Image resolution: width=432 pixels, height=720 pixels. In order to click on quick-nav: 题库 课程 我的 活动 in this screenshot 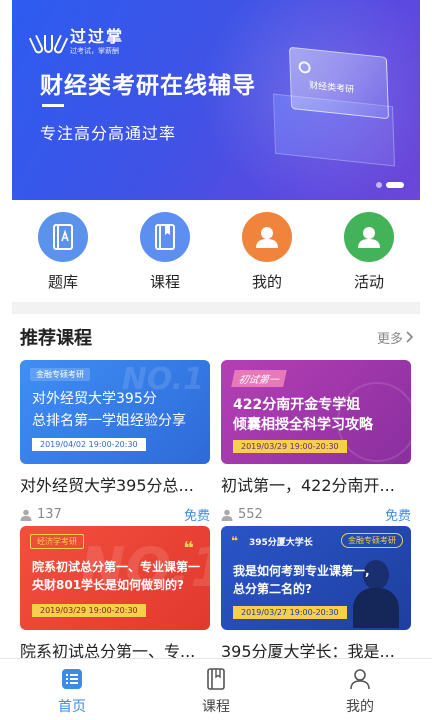, I will do `click(216, 252)`.